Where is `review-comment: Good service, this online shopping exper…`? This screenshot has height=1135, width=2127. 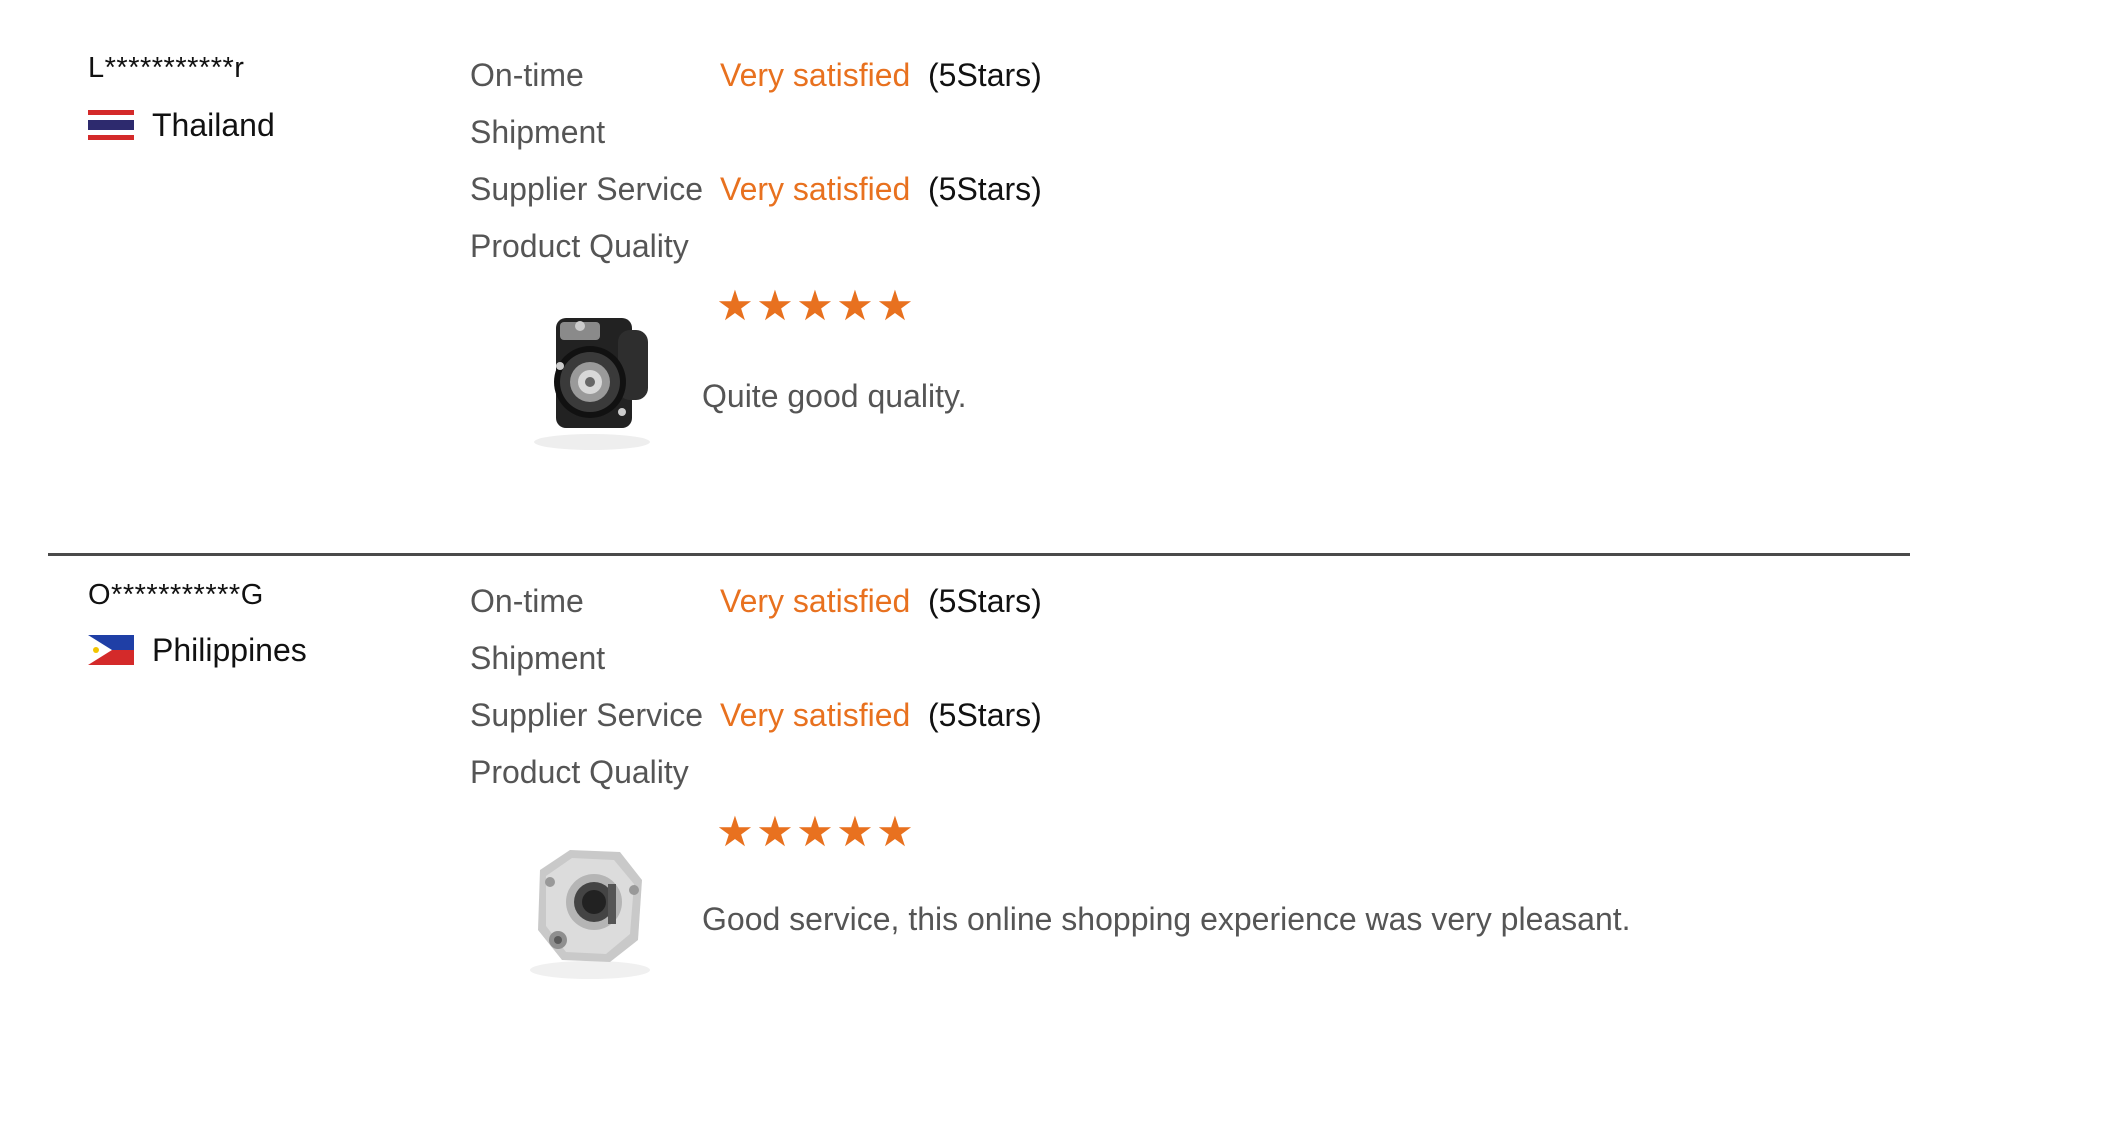
review-comment: Good service, this online shopping exper… is located at coordinates (1166, 919).